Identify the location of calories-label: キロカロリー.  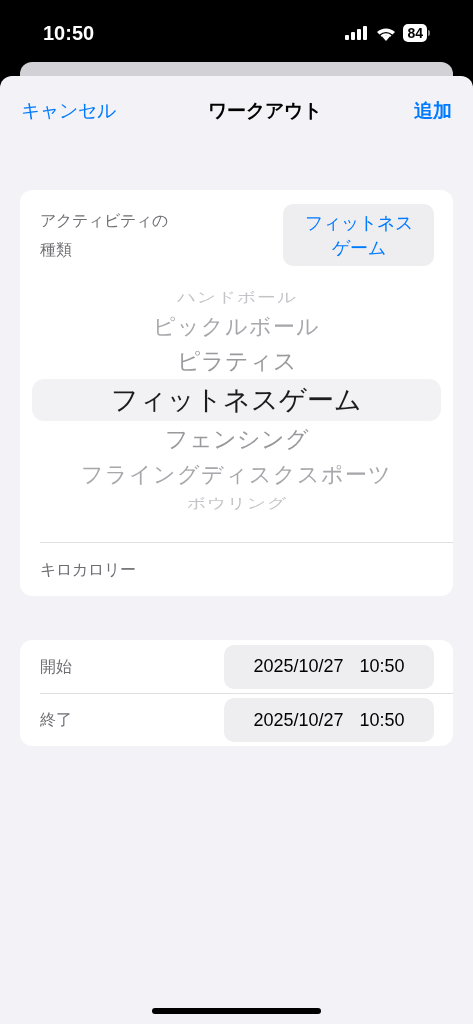
(88, 569).